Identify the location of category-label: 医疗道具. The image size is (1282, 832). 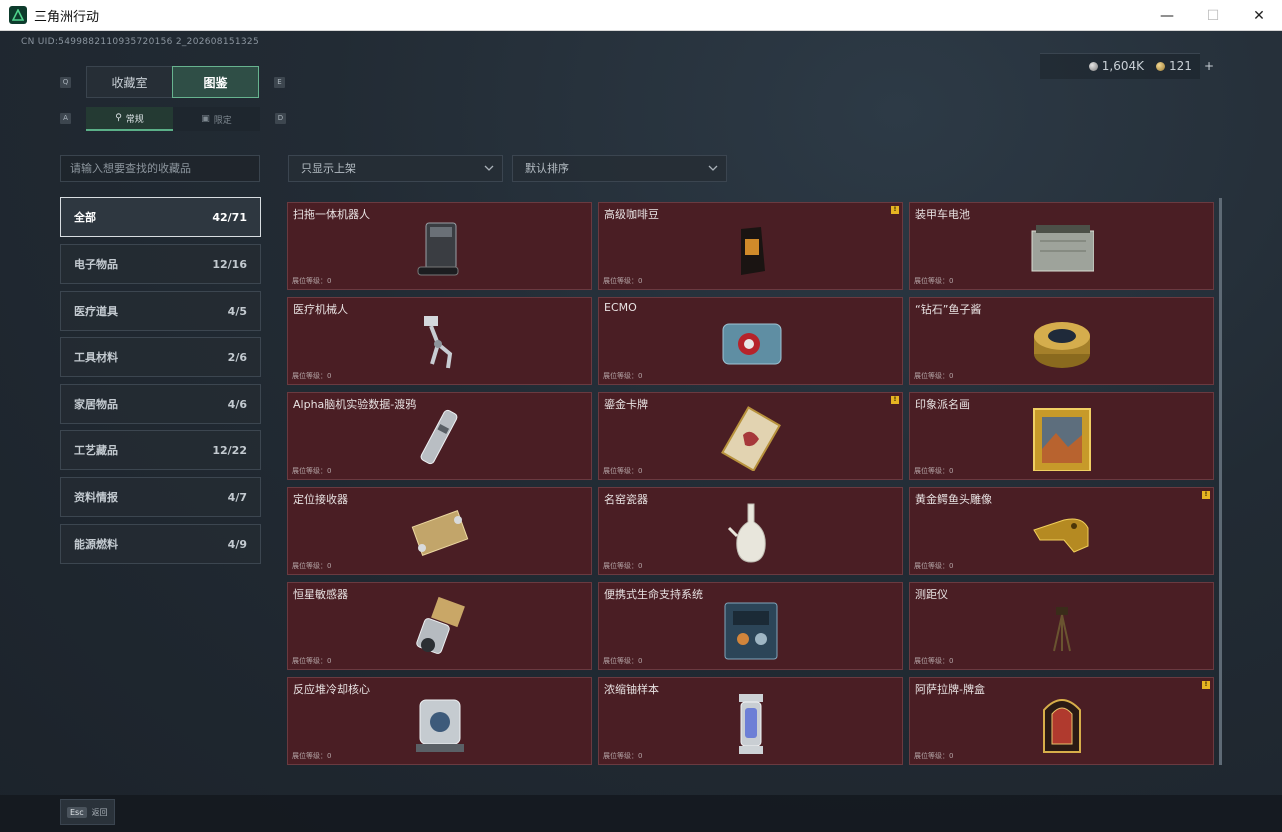
(96, 311).